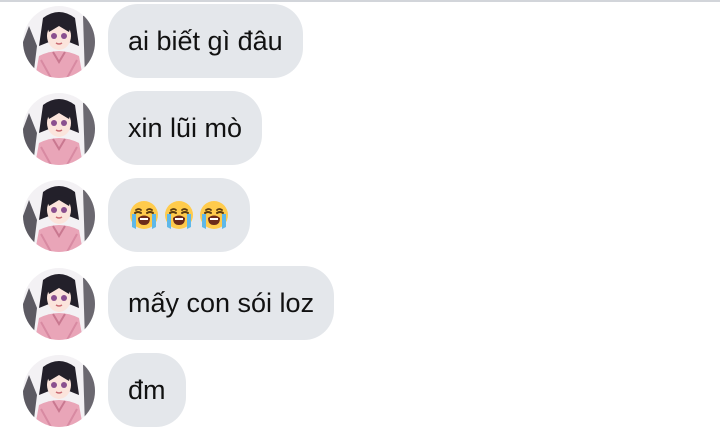 This screenshot has height=440, width=720. I want to click on emoji-group, so click(179, 215).